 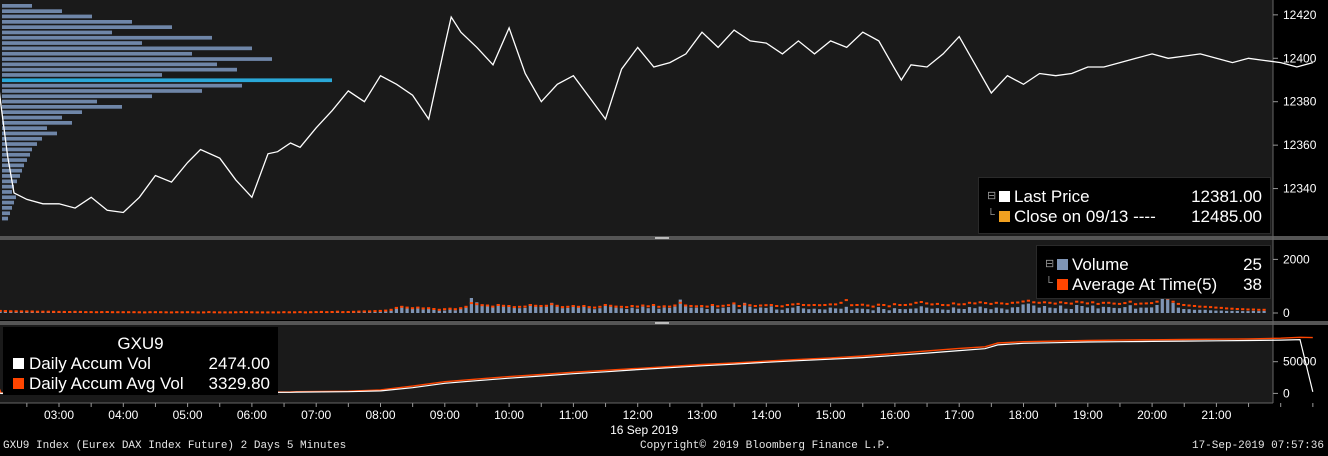 I want to click on splitter-handle-bottom, so click(x=662, y=323).